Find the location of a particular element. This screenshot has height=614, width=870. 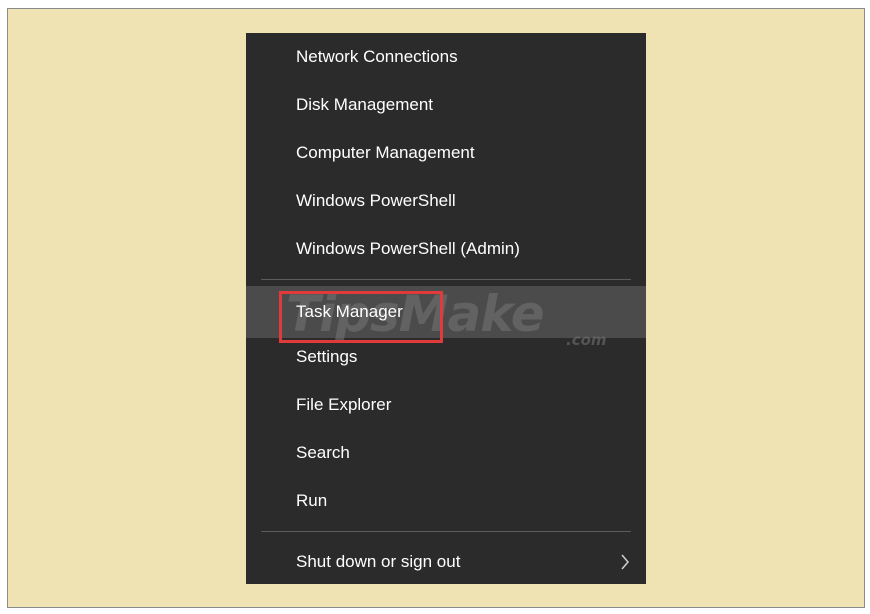

menu-item-windows-powershell-admin: Windows PowerShell (Admin) is located at coordinates (446, 249).